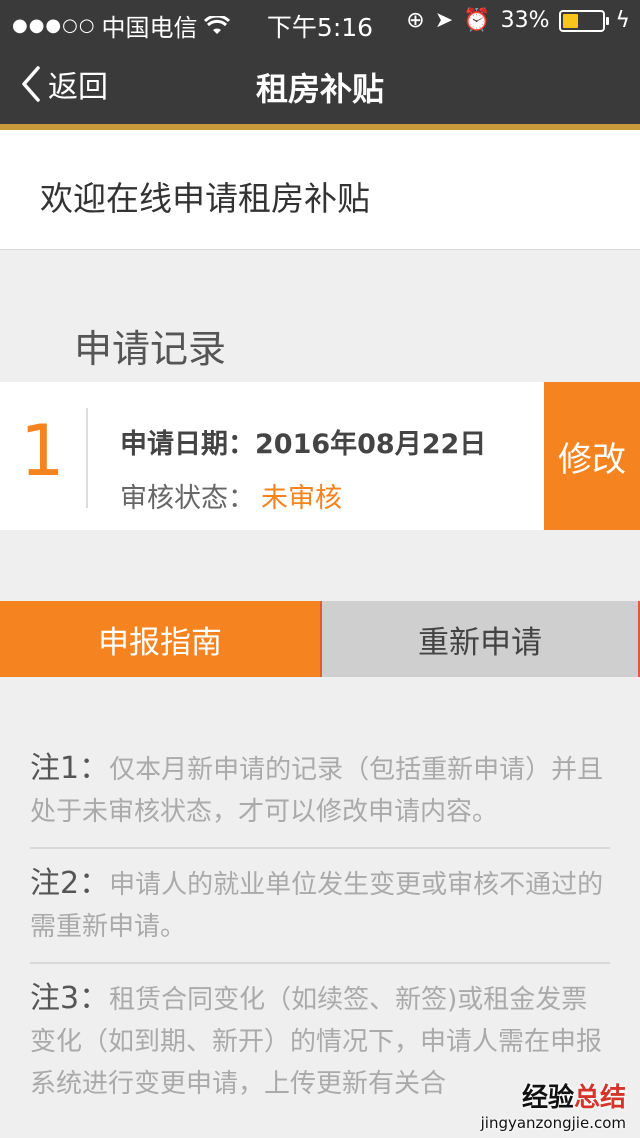 The height and width of the screenshot is (1138, 640). Describe the element at coordinates (320, 22) in the screenshot. I see `status-bar: ●●●○○ 中国电信 下午5:16 ⊕ ➤ ⏰ 33% ϟ` at that location.